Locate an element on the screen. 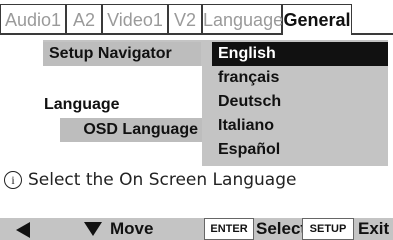  info-message: i Select the On Screen Language is located at coordinates (150, 180).